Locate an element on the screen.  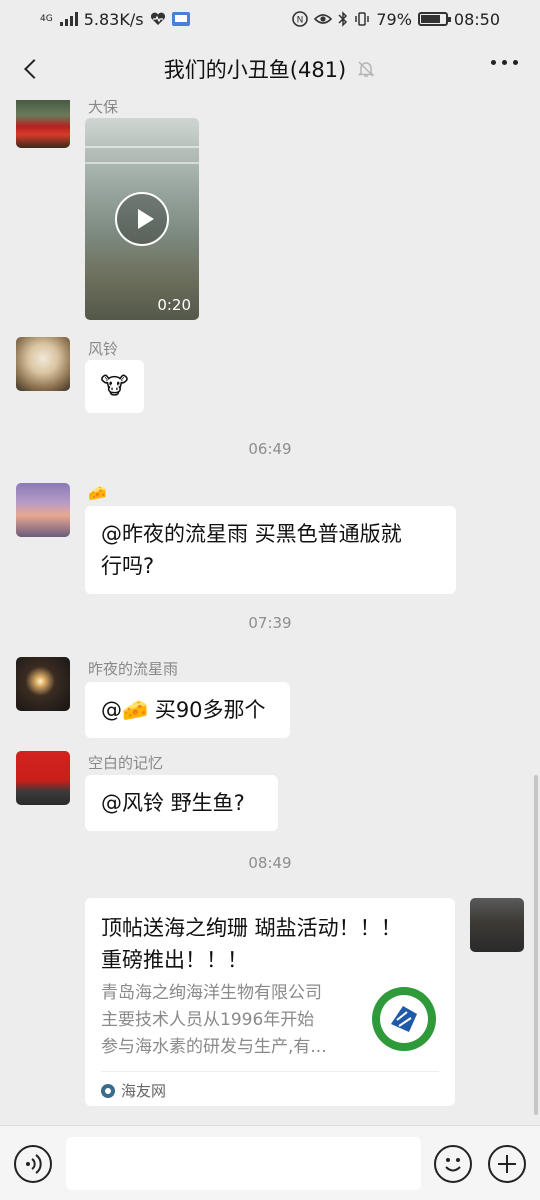
seal-logo-thumbnail is located at coordinates (404, 1019).